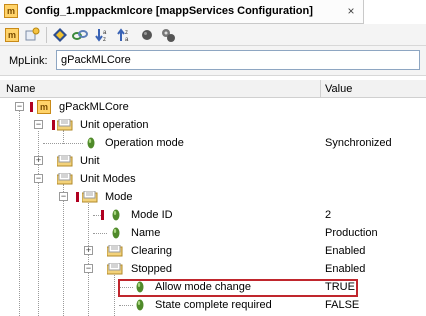 This screenshot has height=316, width=426. I want to click on tree-row: State complete required FALSE, so click(213, 305).